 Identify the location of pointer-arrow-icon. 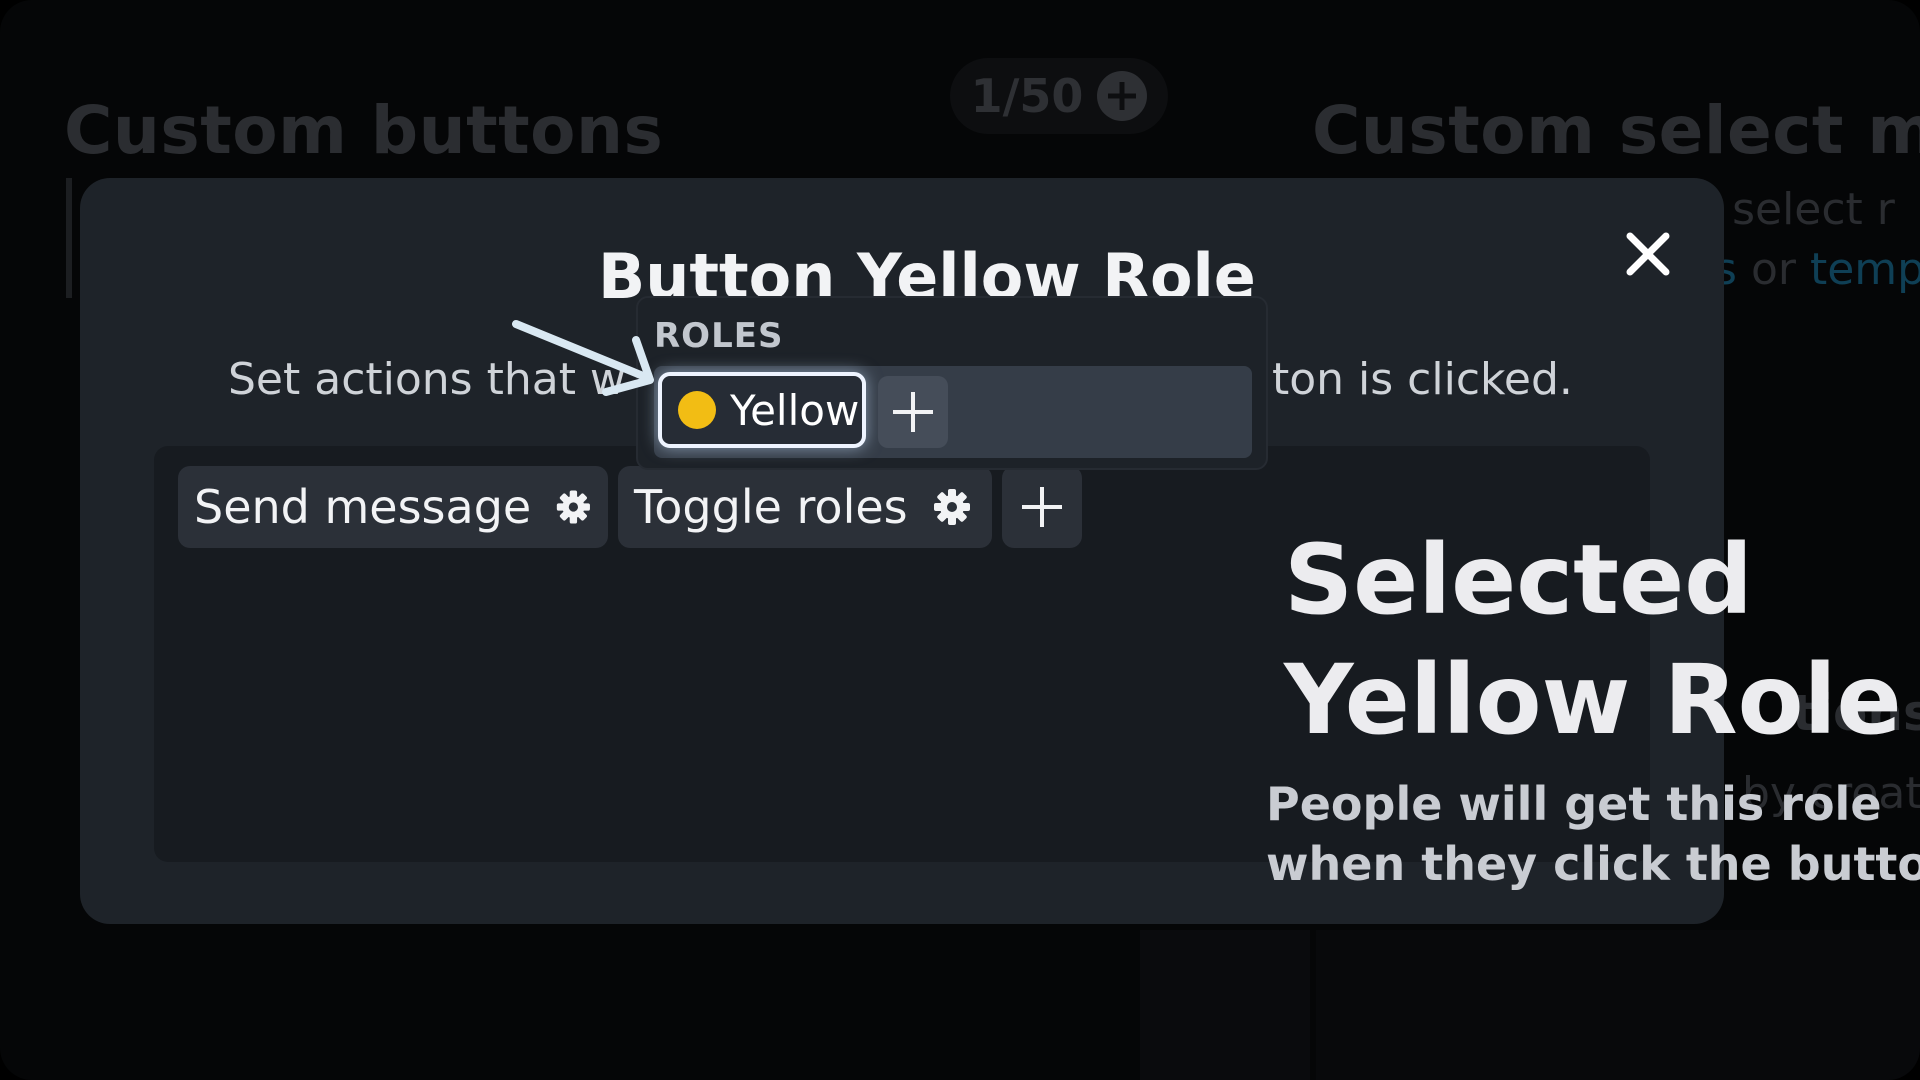
(583, 358).